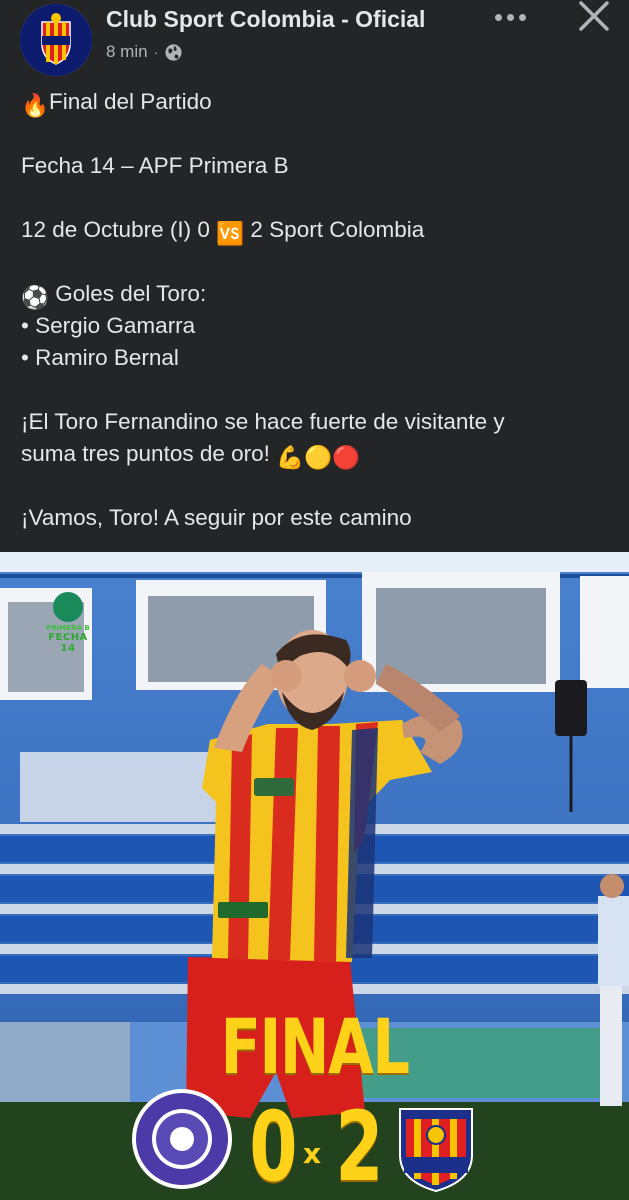  I want to click on message-line-2: suma tres puntos de oro! 💪🟡🔴, so click(316, 454).